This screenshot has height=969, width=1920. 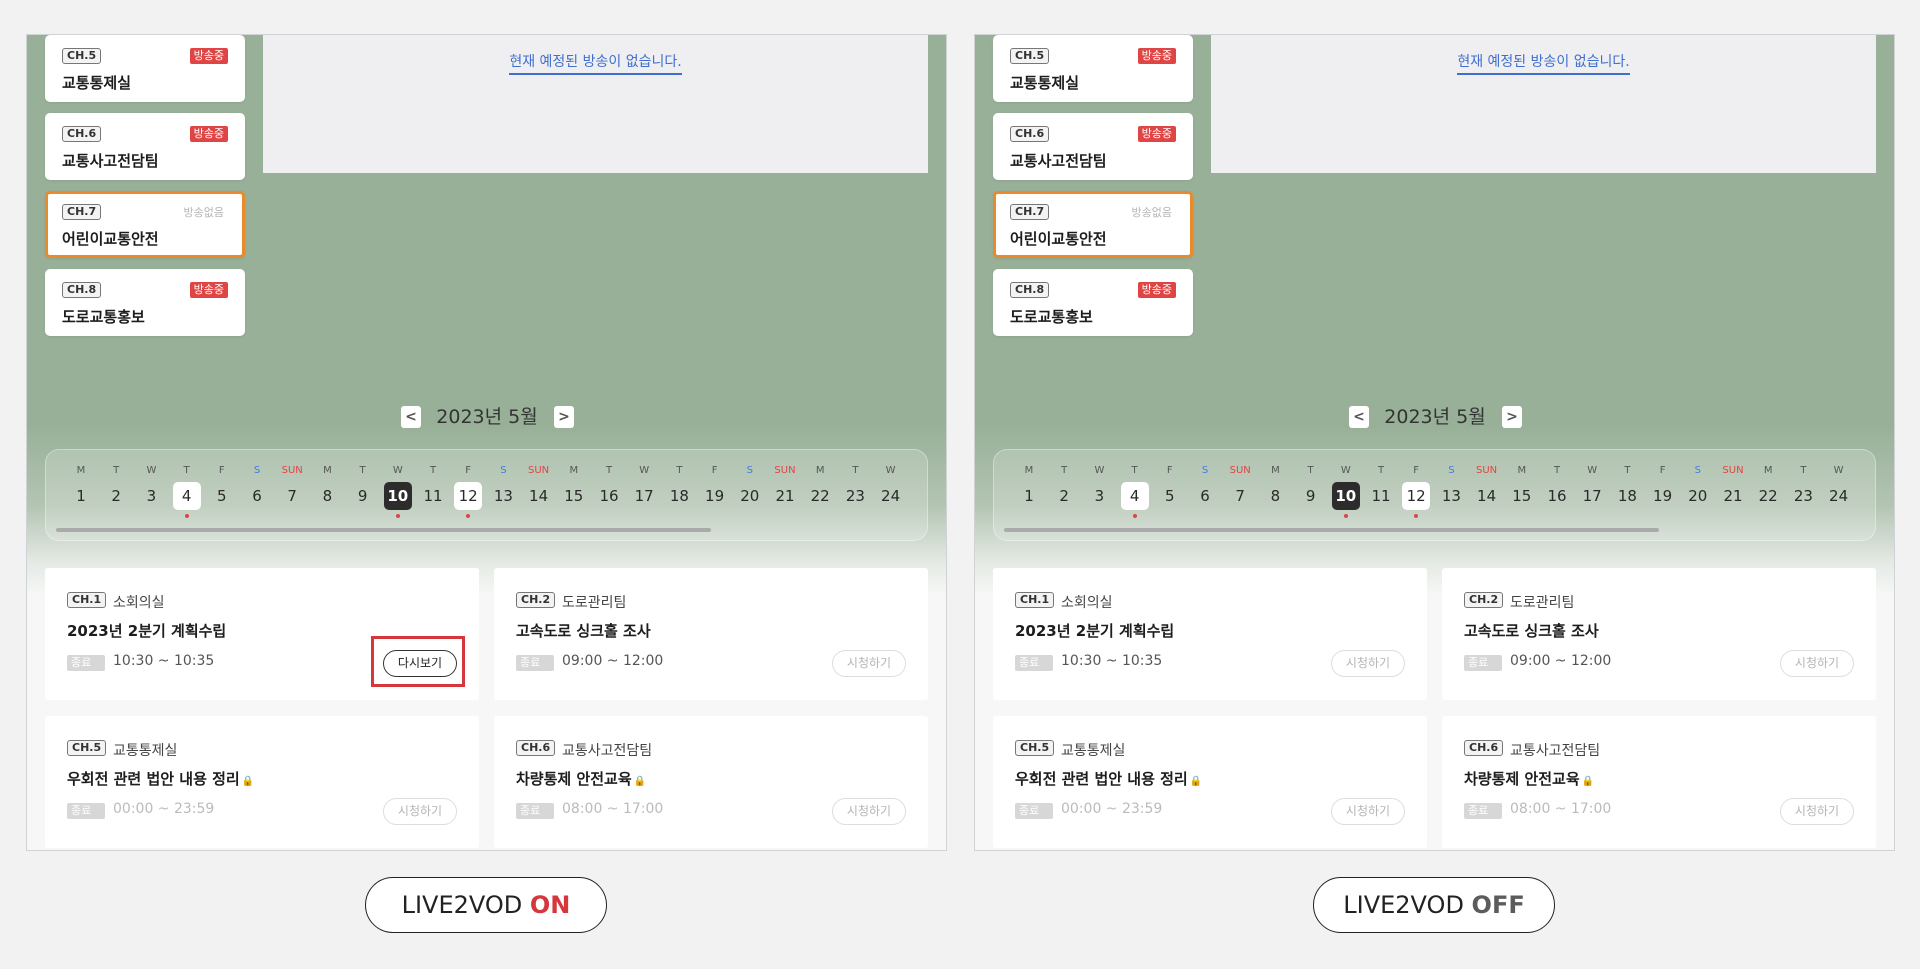 What do you see at coordinates (468, 496) in the screenshot?
I see `date-number: 12` at bounding box center [468, 496].